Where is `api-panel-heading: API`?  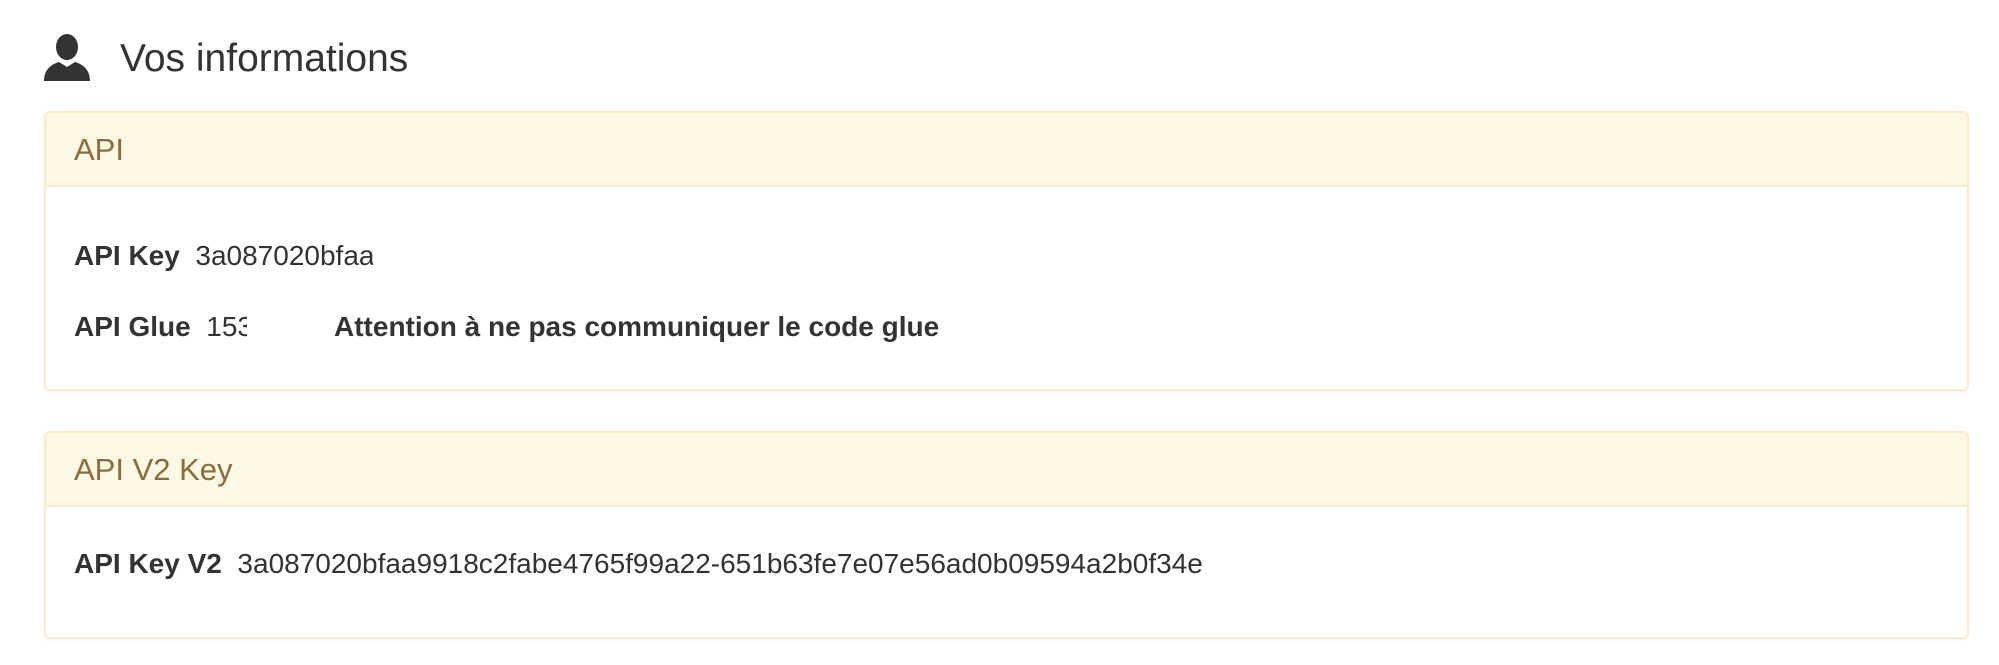 api-panel-heading: API is located at coordinates (1006, 150).